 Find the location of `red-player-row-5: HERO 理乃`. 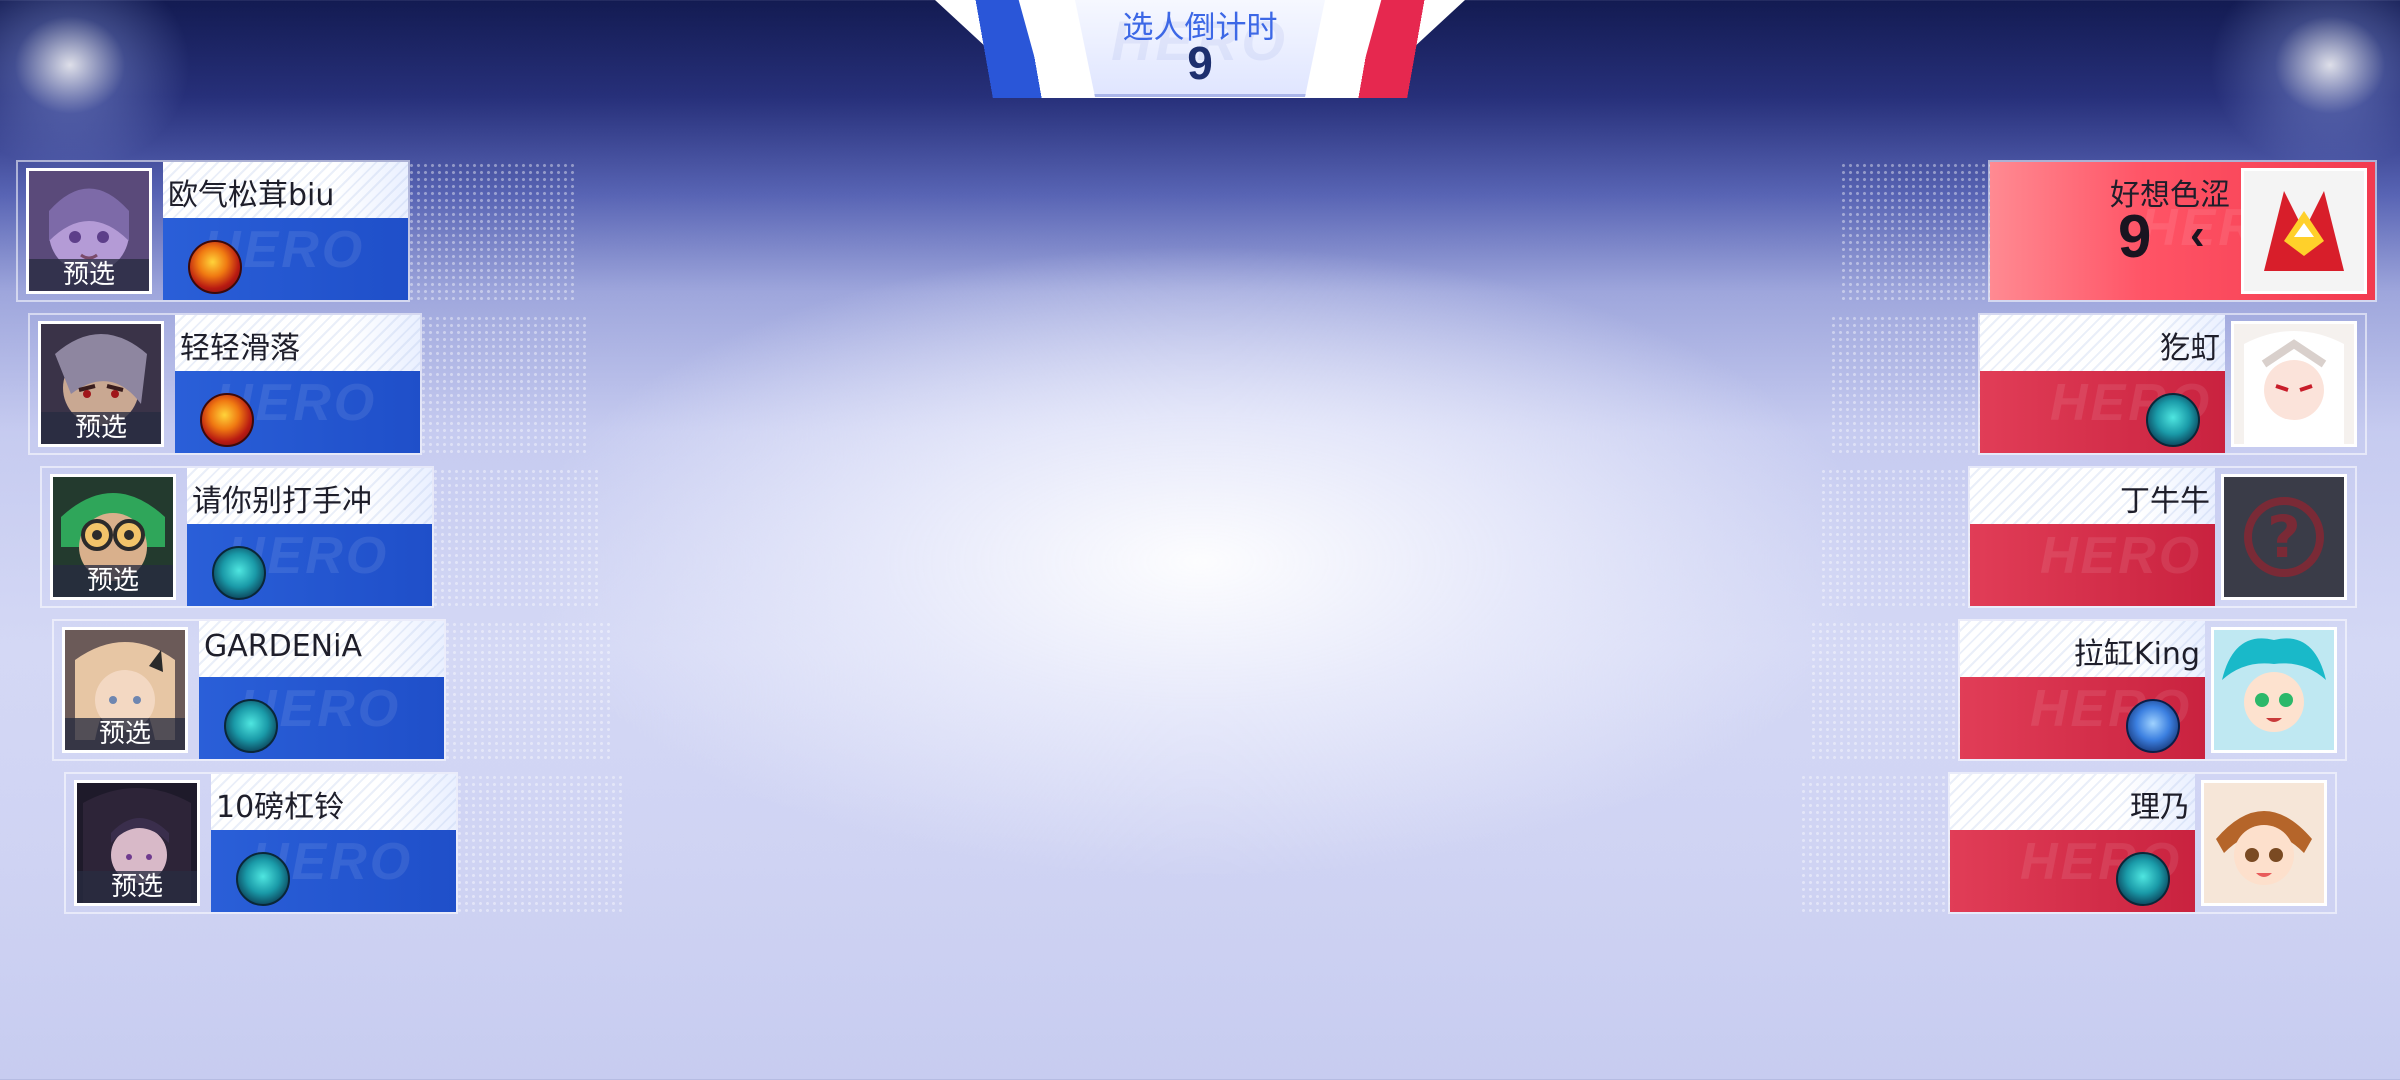

red-player-row-5: HERO 理乃 is located at coordinates (2070, 843).